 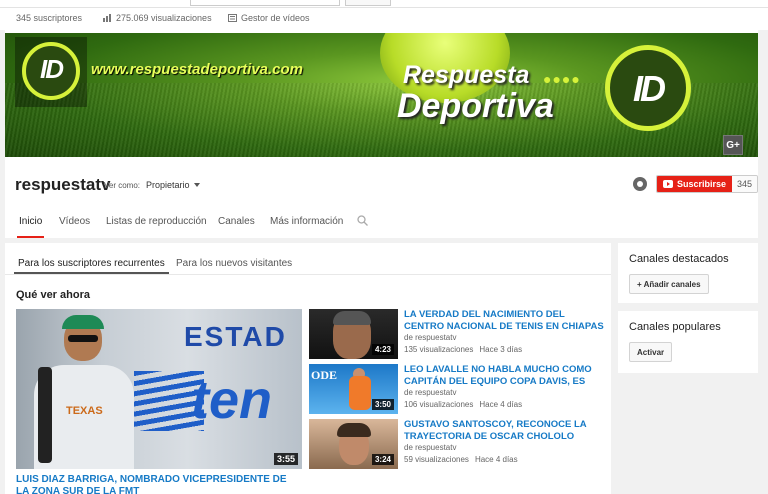 I want to click on video-meta: 135 visualizaciones Hace 3 días, so click(x=504, y=349).